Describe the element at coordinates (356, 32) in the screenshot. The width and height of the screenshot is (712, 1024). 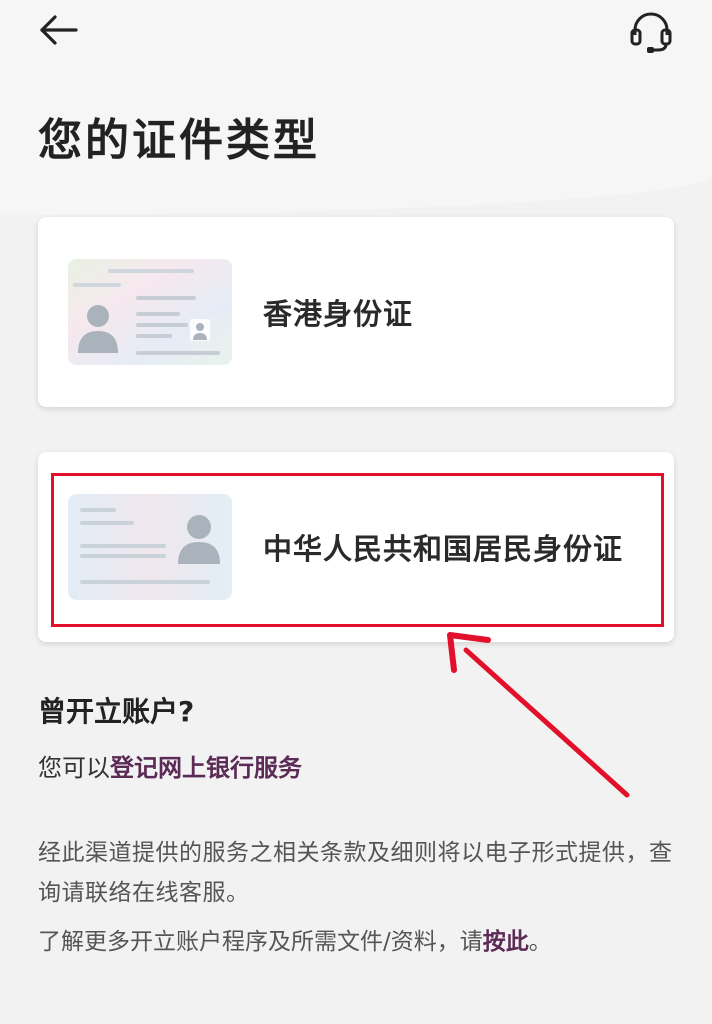
I see `top-bar` at that location.